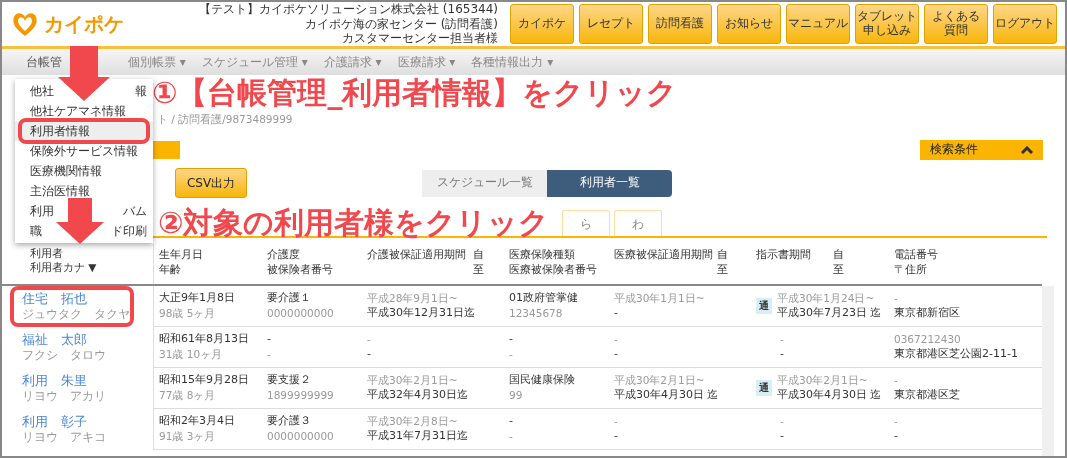  I want to click on table-cell: 東京都新宿区, so click(927, 313).